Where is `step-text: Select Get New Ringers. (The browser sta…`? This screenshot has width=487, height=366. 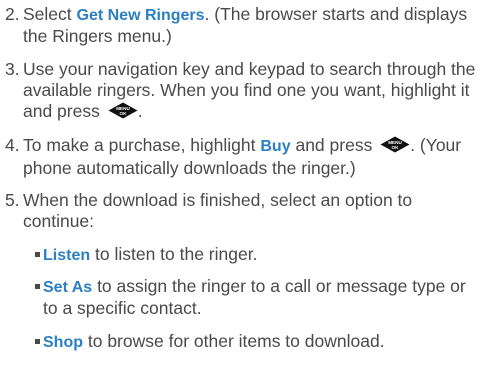 step-text: Select Get New Ringers. (The browser sta… is located at coordinates (245, 25).